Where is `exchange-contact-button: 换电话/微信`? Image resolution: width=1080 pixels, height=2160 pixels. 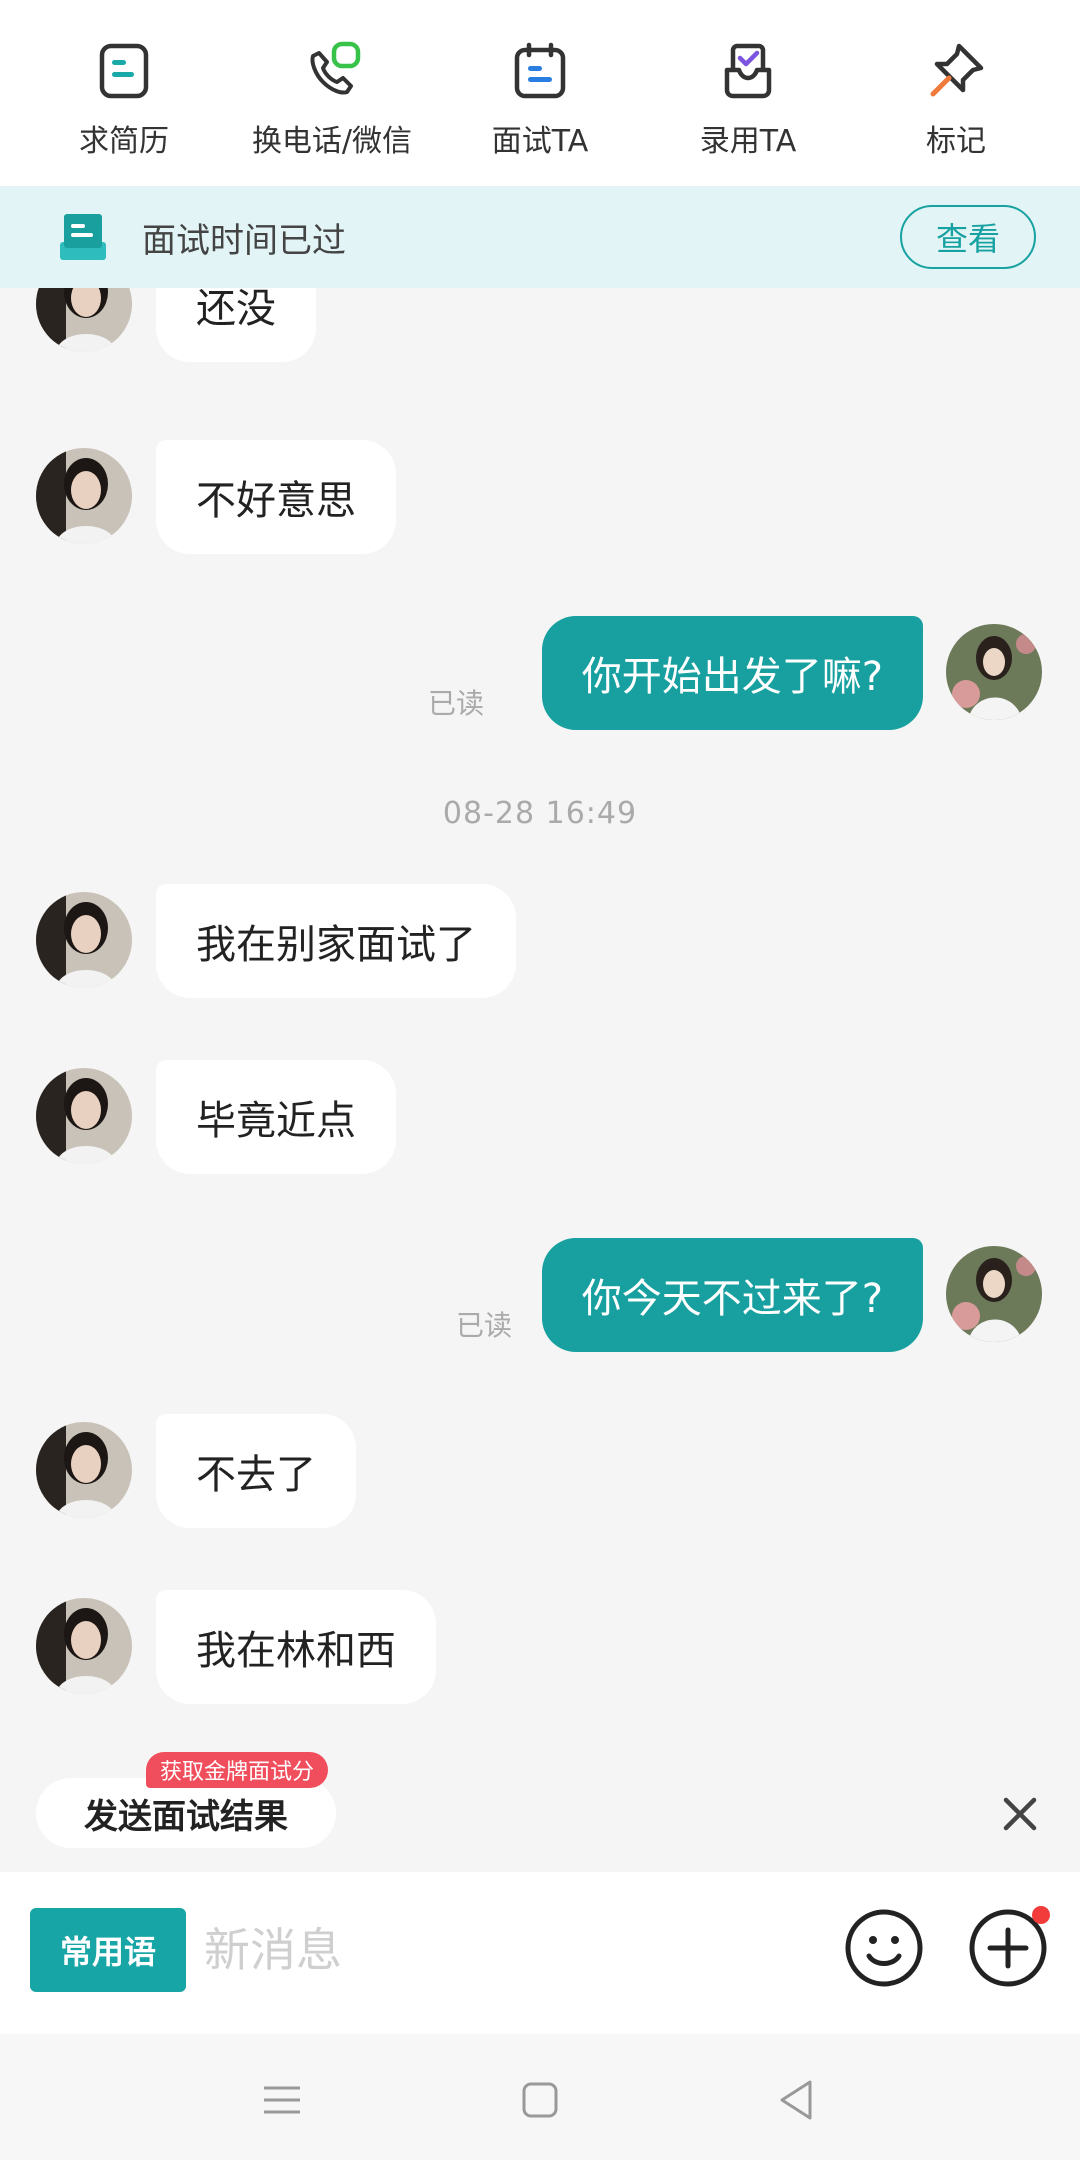
exchange-contact-button: 换电话/微信 is located at coordinates (332, 80).